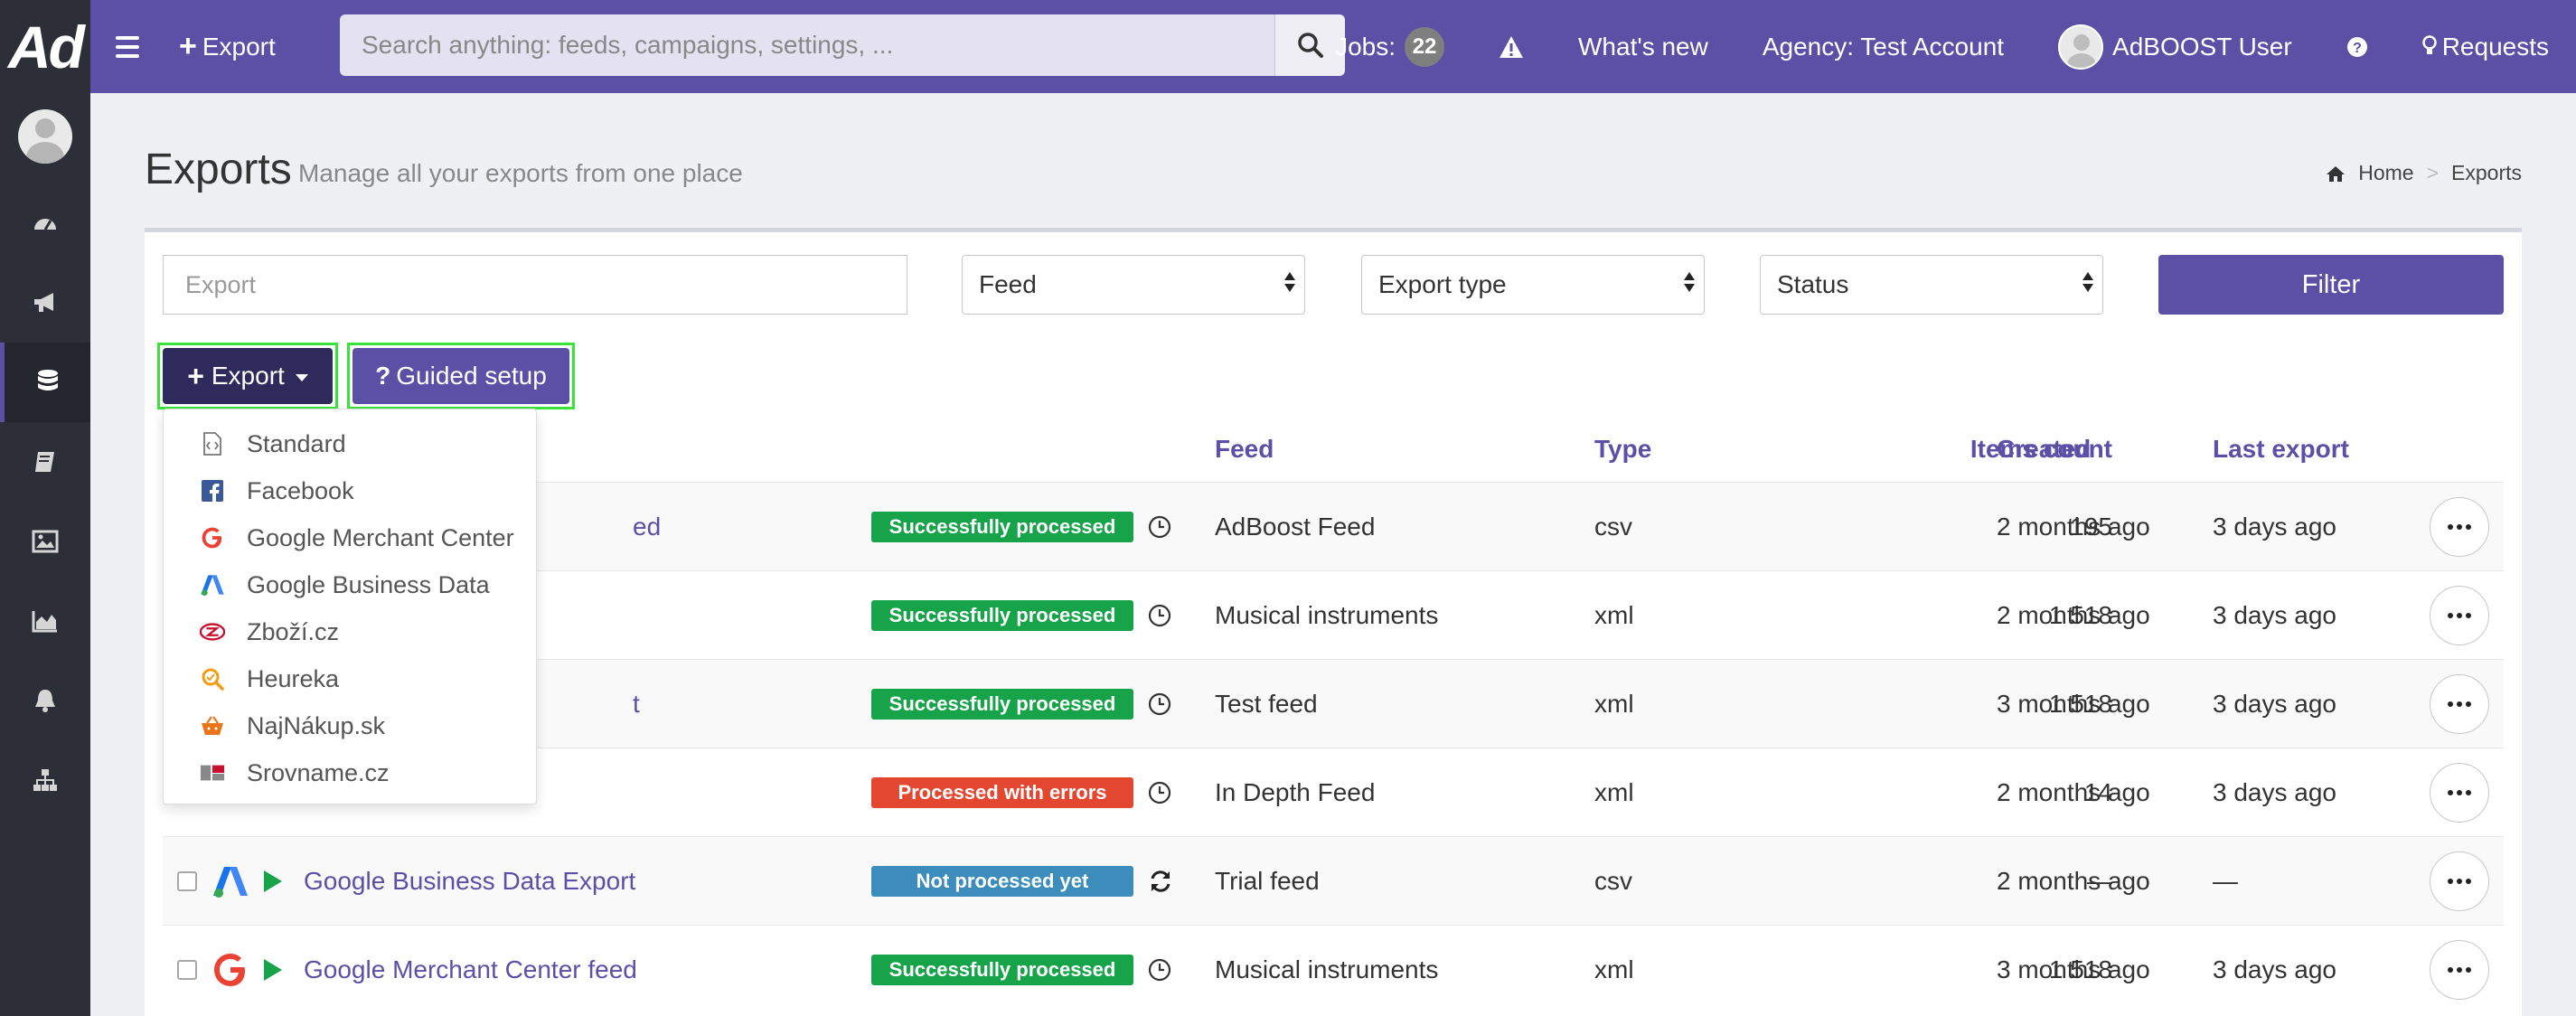 The width and height of the screenshot is (2576, 1016). I want to click on user-menu: AdBOOST User, so click(2175, 47).